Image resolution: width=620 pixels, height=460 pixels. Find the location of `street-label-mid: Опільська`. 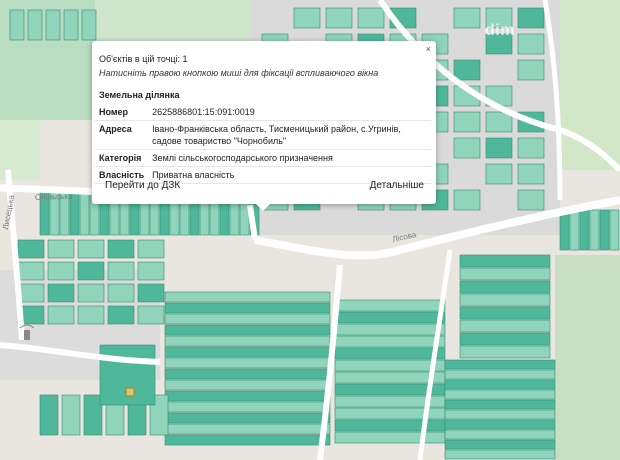

street-label-mid: Опільська is located at coordinates (54, 197).